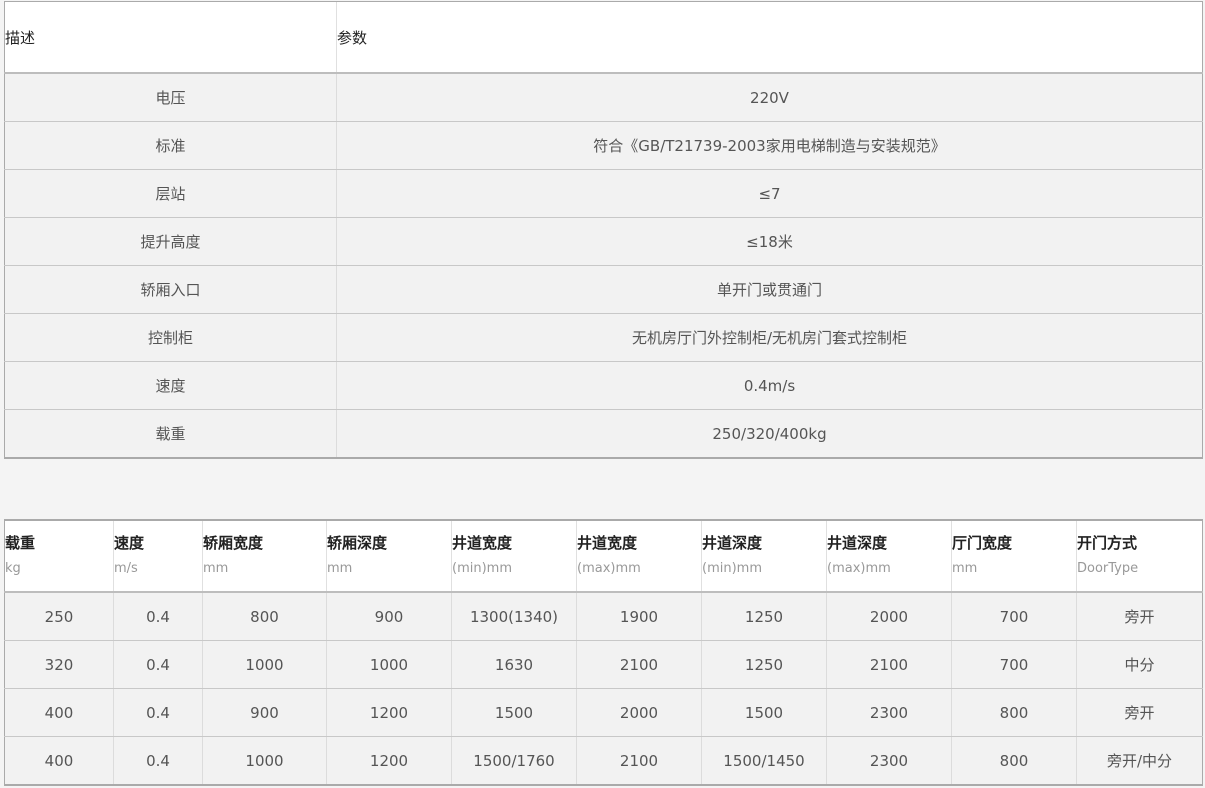  What do you see at coordinates (126, 568) in the screenshot?
I see `column-unit: m/s` at bounding box center [126, 568].